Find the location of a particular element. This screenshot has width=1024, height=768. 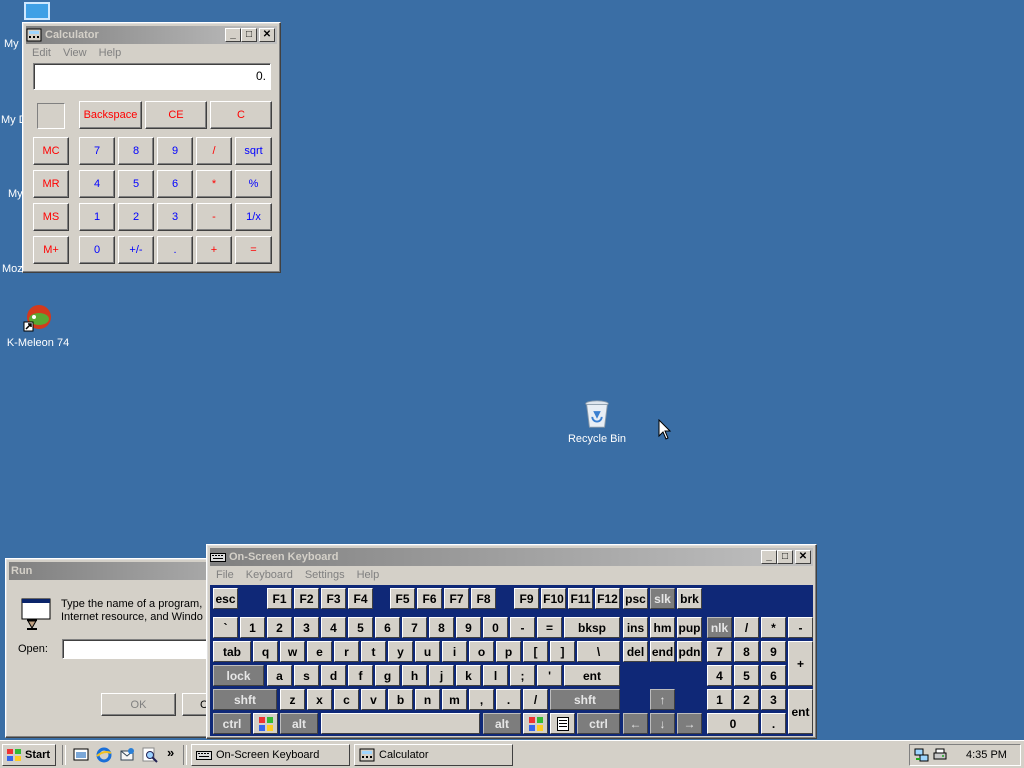

key-c: c is located at coordinates (346, 699).